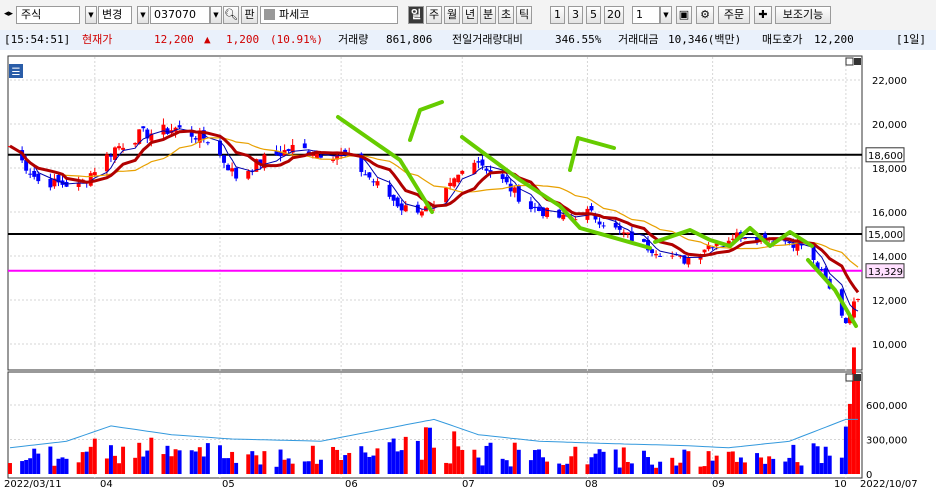 The width and height of the screenshot is (936, 496). What do you see at coordinates (889, 345) in the screenshot?
I see `price-tick-label: 10,000` at bounding box center [889, 345].